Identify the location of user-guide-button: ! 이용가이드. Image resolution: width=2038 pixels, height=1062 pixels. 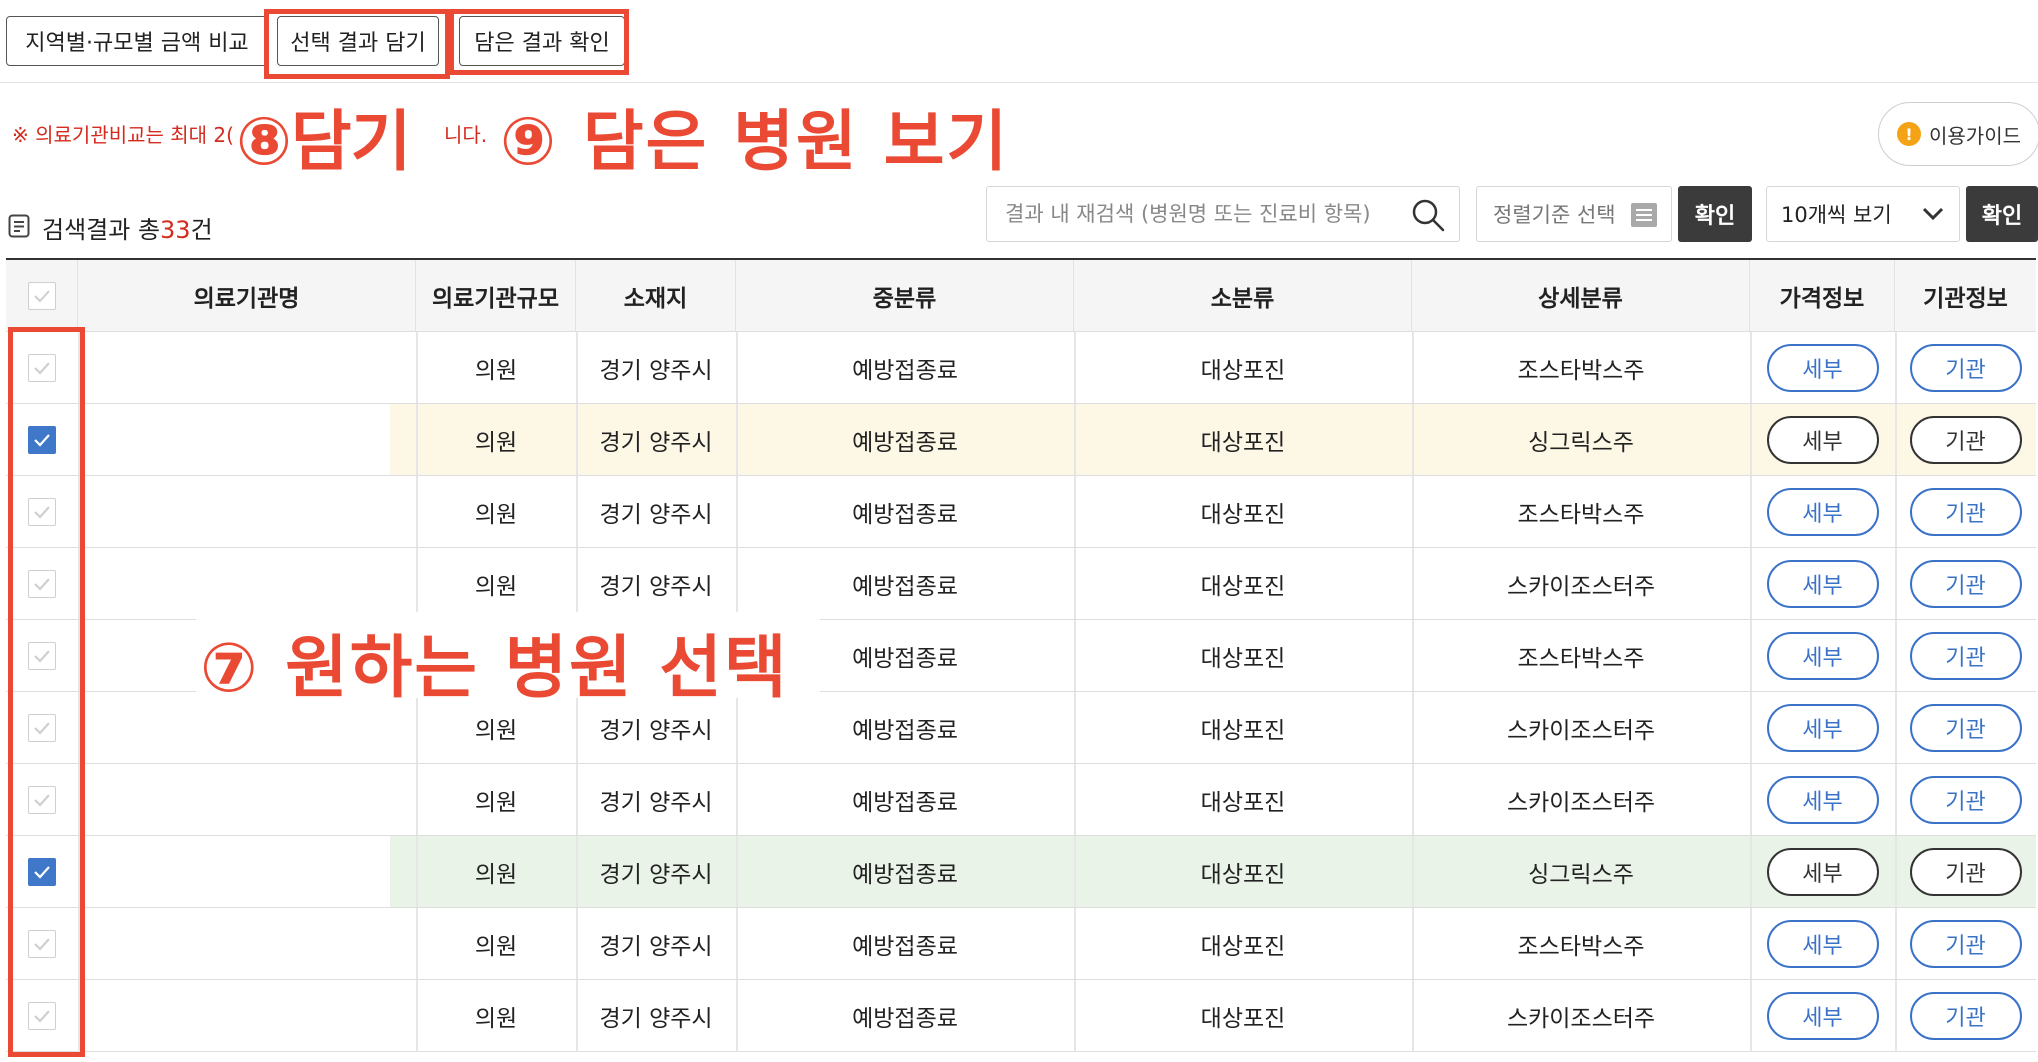
(1958, 134).